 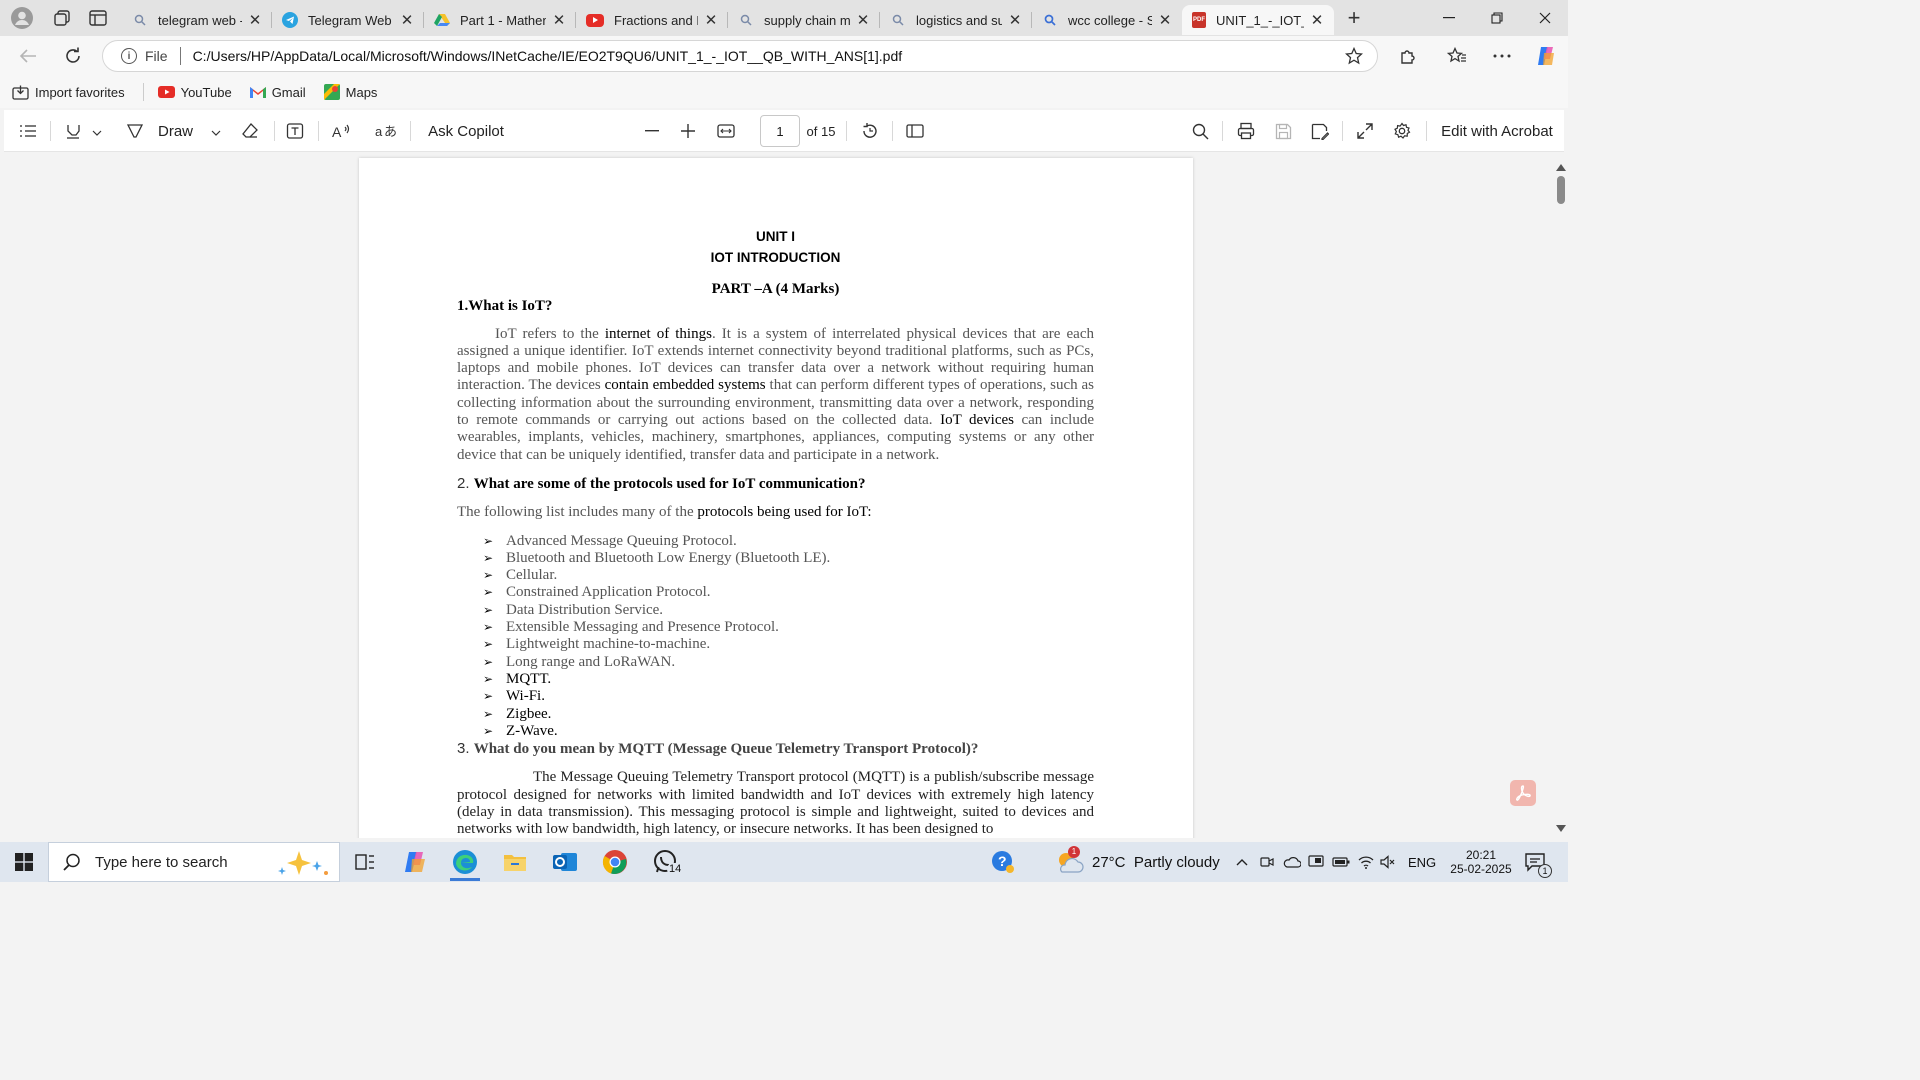 I want to click on restore-button, so click(x=1497, y=18).